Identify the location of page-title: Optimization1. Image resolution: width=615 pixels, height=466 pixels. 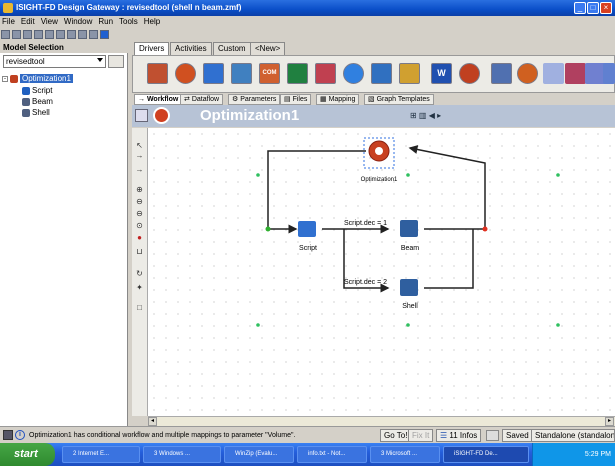
(250, 115).